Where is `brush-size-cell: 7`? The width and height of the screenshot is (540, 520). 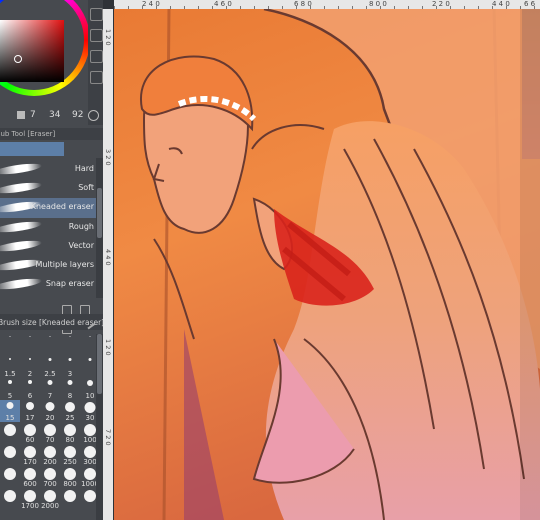
brush-size-cell: 7 is located at coordinates (50, 389).